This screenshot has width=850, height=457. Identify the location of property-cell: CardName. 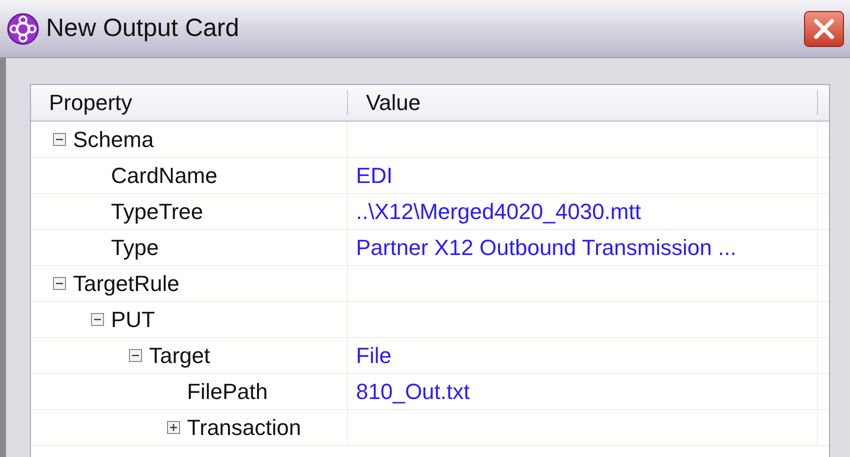
(189, 175).